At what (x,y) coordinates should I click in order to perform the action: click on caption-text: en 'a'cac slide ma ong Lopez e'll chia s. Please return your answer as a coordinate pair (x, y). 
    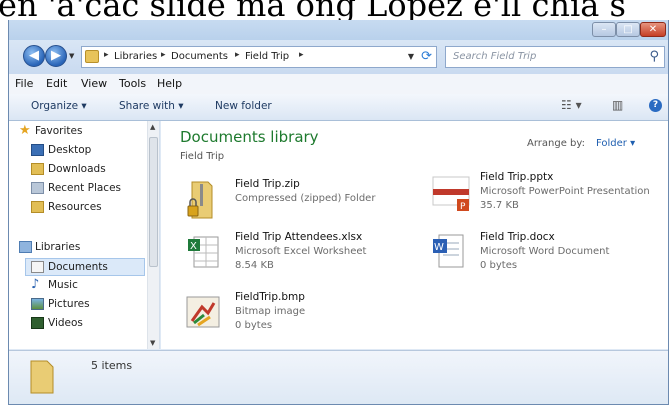
    Looking at the image, I should click on (313, 11).